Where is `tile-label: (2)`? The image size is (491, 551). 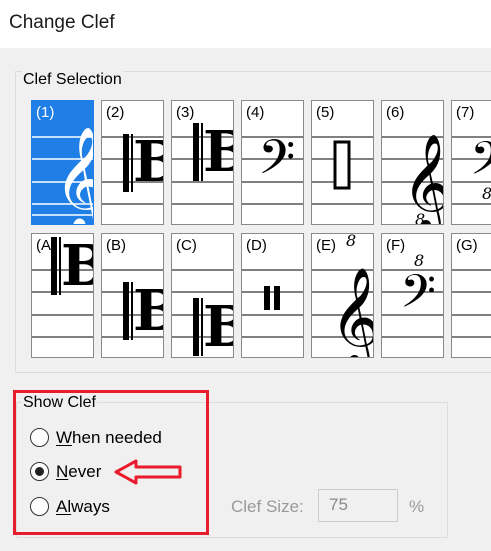 tile-label: (2) is located at coordinates (115, 112).